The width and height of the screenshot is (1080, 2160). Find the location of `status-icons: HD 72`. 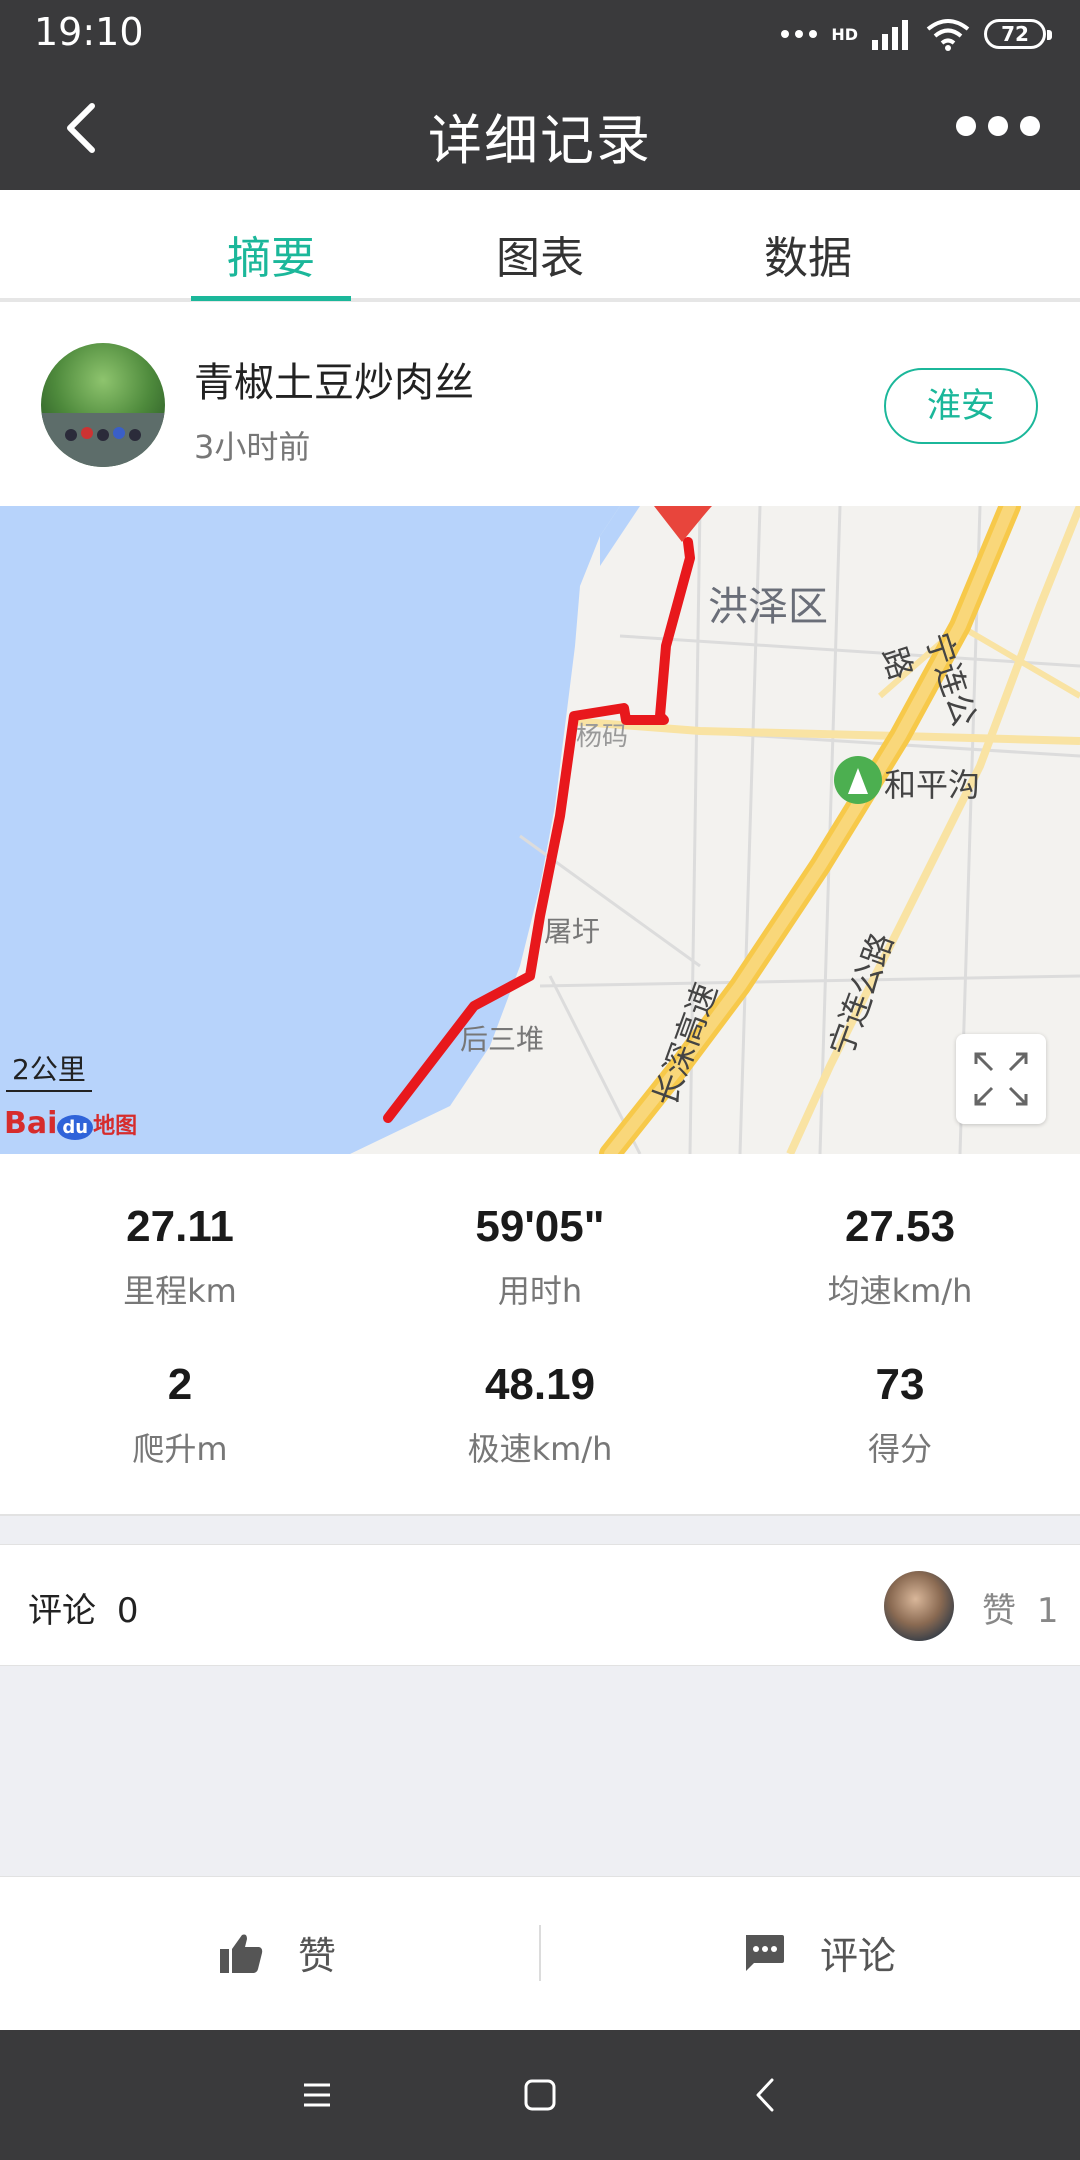

status-icons: HD 72 is located at coordinates (916, 34).